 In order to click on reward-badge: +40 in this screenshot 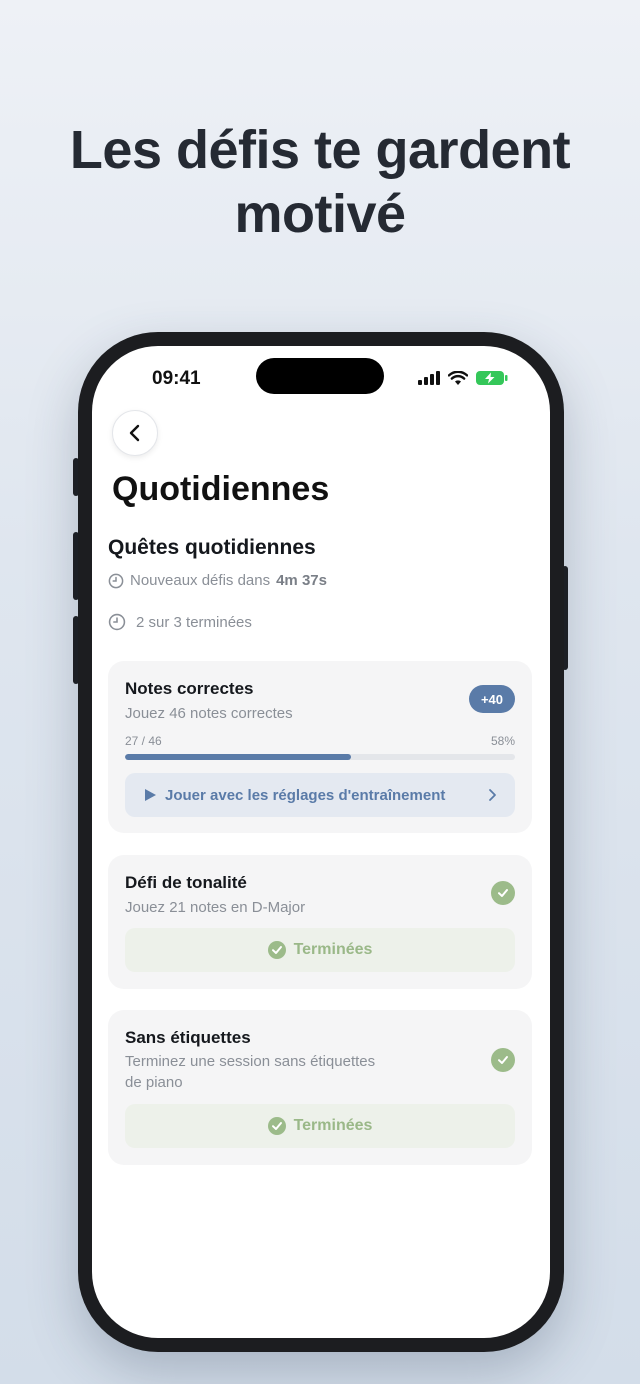, I will do `click(491, 699)`.